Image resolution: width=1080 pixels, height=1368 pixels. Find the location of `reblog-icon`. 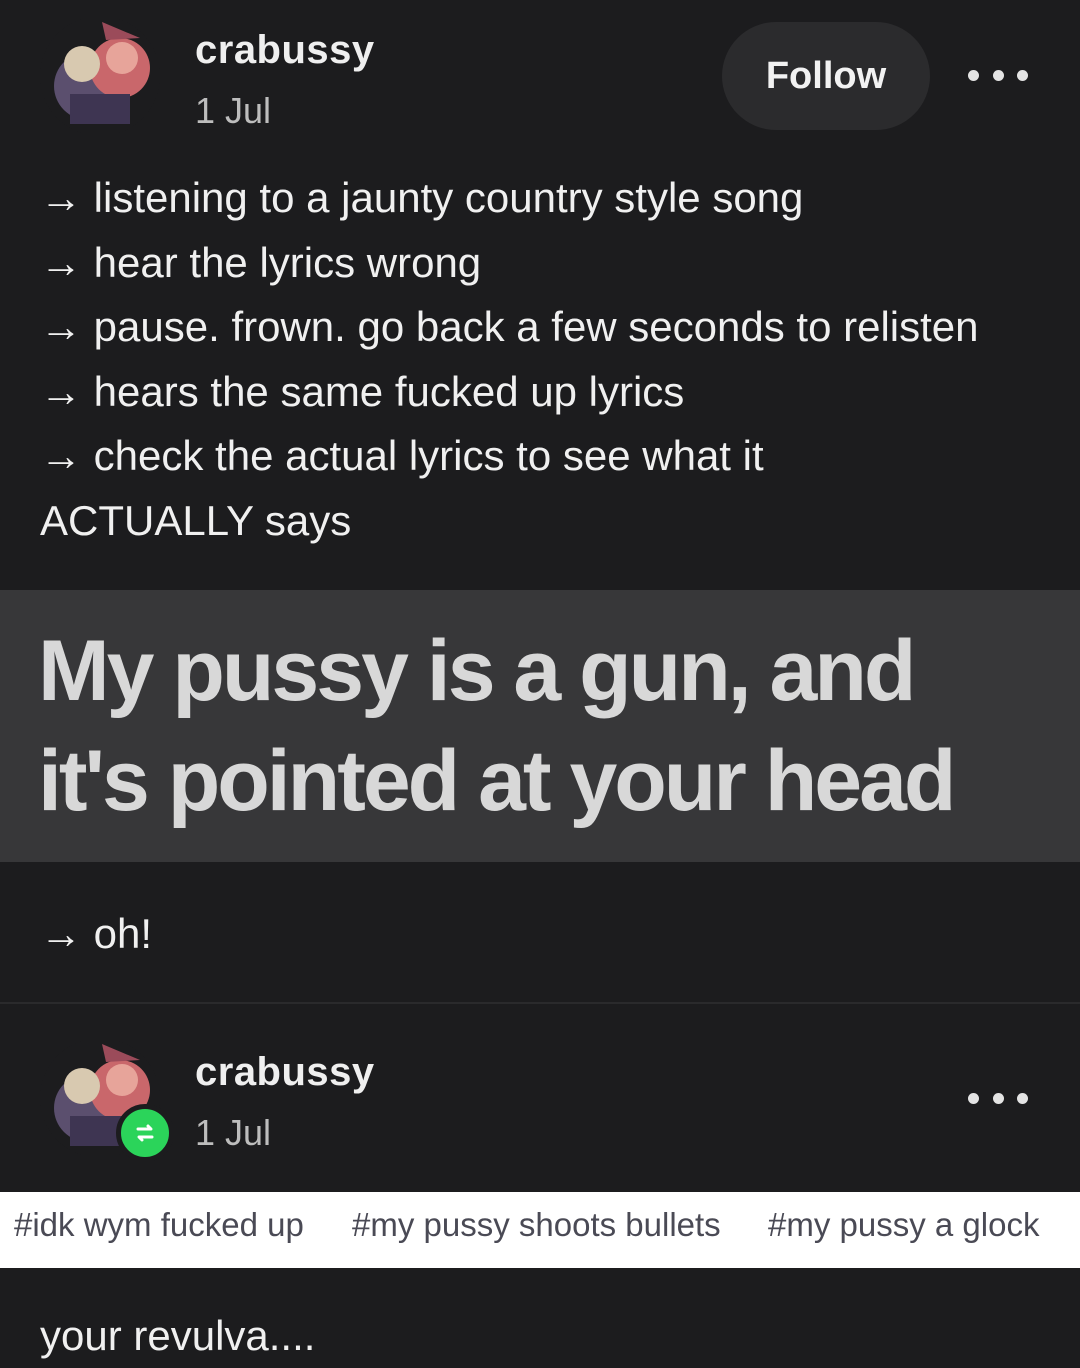

reblog-icon is located at coordinates (145, 1133).